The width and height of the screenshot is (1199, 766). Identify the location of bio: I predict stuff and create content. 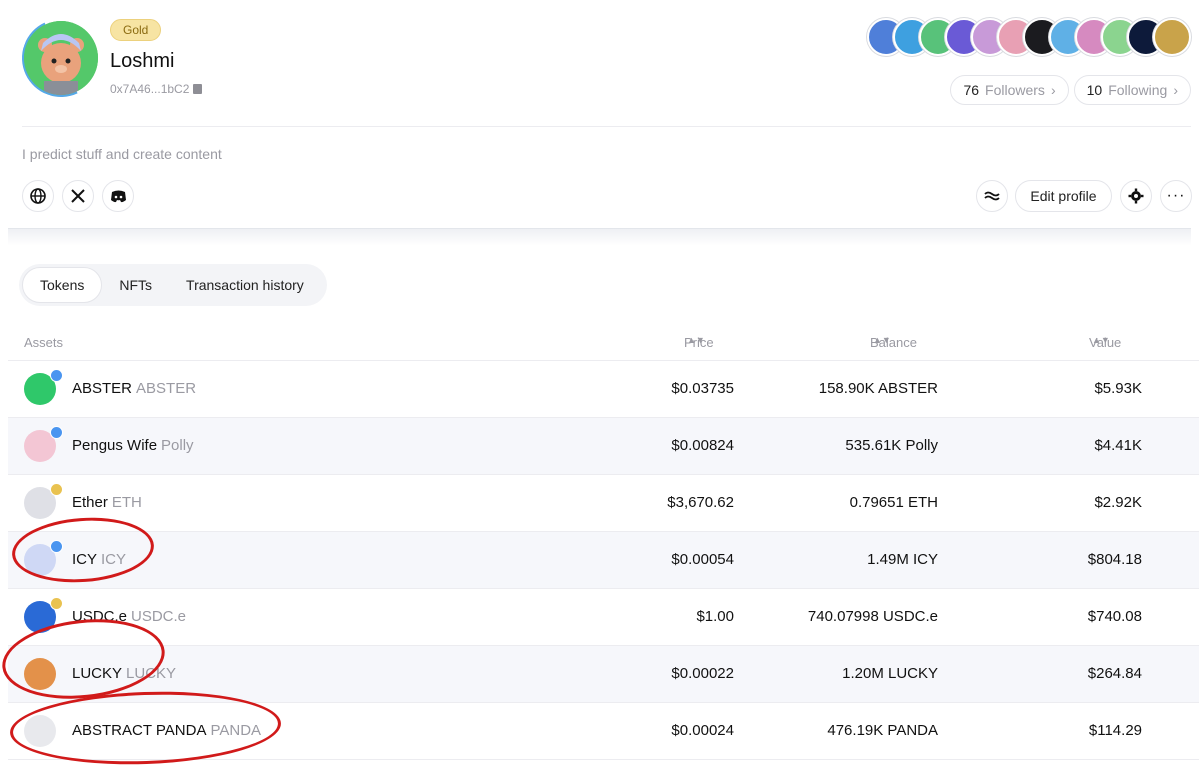
(122, 154).